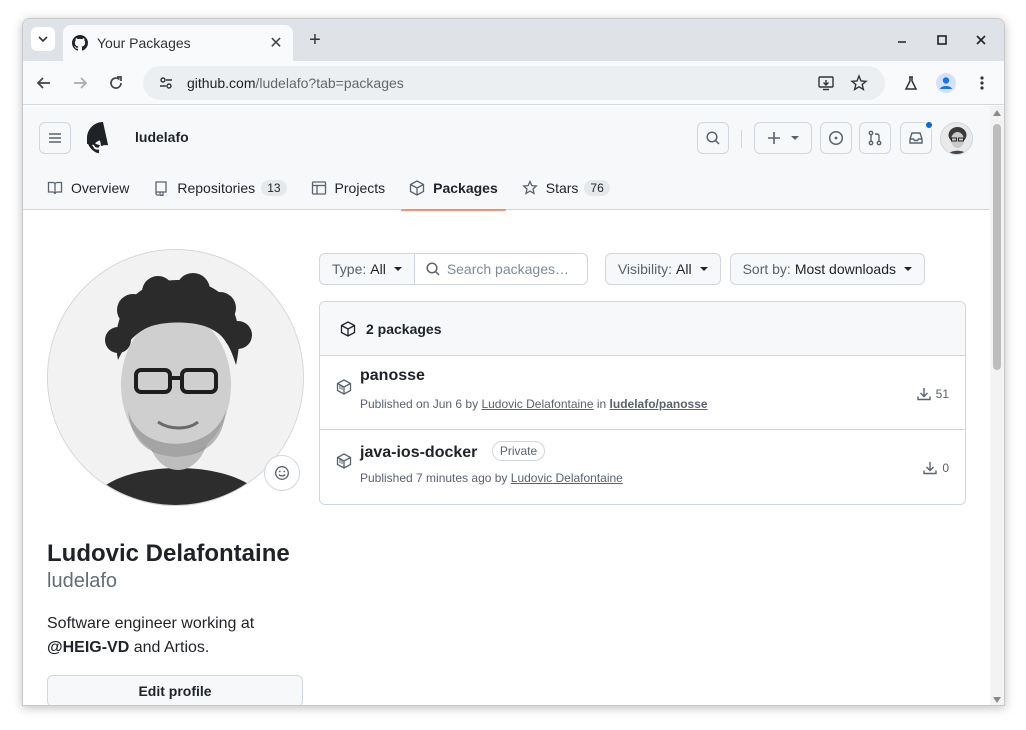 The height and width of the screenshot is (730, 1026). I want to click on tab-stars-label: Stars, so click(562, 188).